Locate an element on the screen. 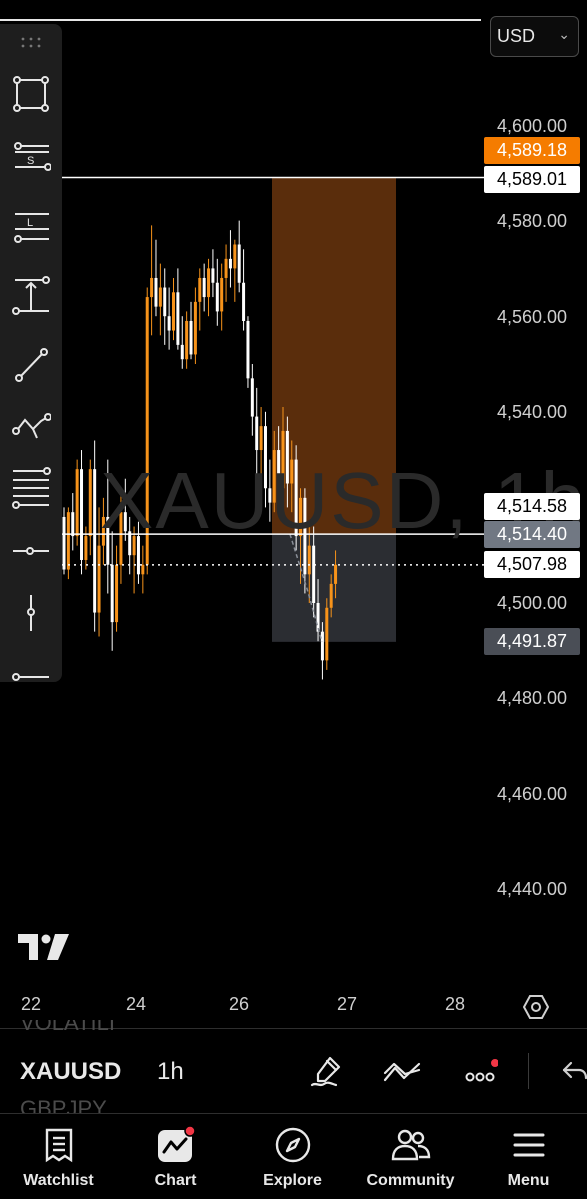 The width and height of the screenshot is (587, 1199). pen-icon is located at coordinates (325, 1071).